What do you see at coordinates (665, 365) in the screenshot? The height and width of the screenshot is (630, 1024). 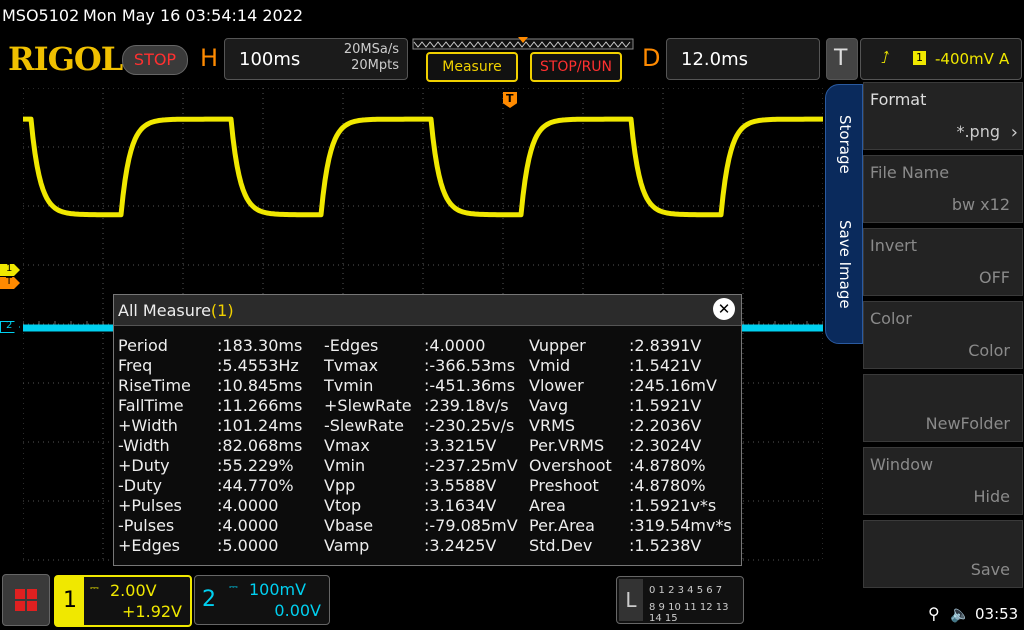 I see `measure-value: :1.5421V` at bounding box center [665, 365].